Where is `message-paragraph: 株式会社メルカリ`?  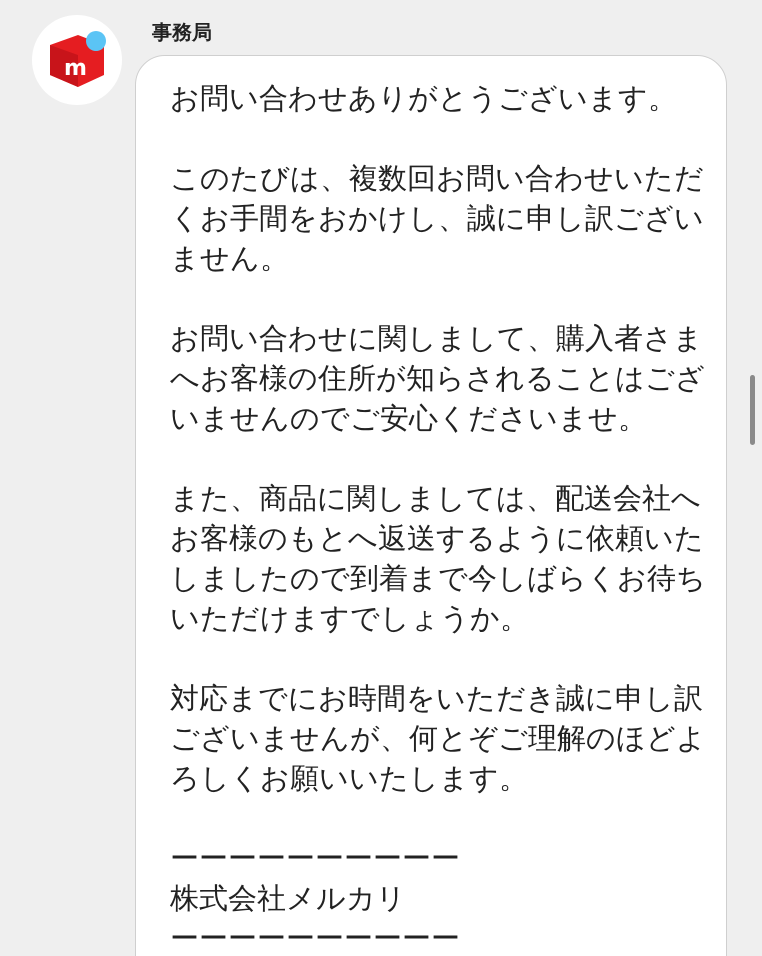 message-paragraph: 株式会社メルカリ is located at coordinates (288, 898).